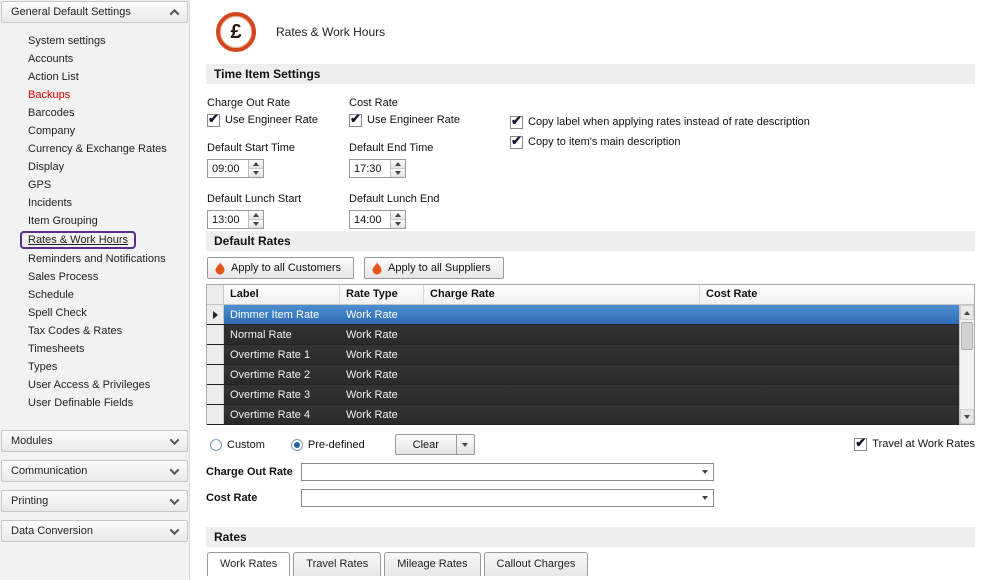 This screenshot has width=996, height=580. What do you see at coordinates (425, 444) in the screenshot?
I see `clear-button: Clear` at bounding box center [425, 444].